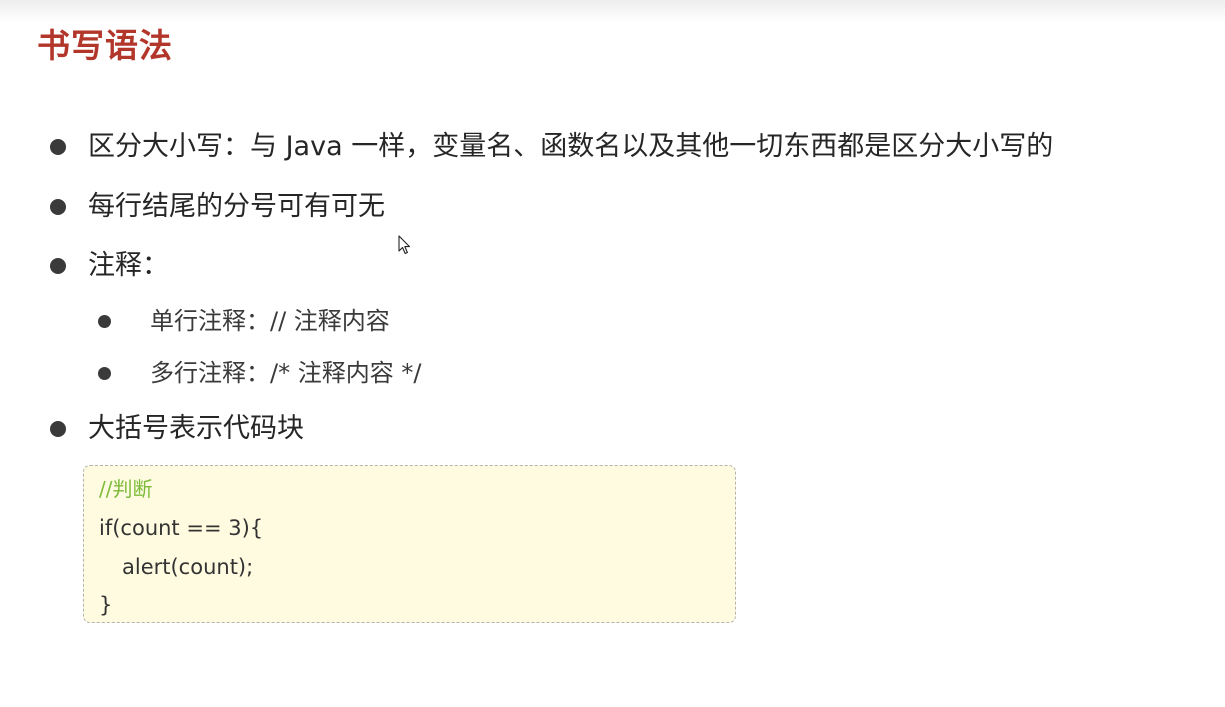 Image resolution: width=1225 pixels, height=707 pixels. Describe the element at coordinates (404, 245) in the screenshot. I see `mouse-pointer-icon` at that location.